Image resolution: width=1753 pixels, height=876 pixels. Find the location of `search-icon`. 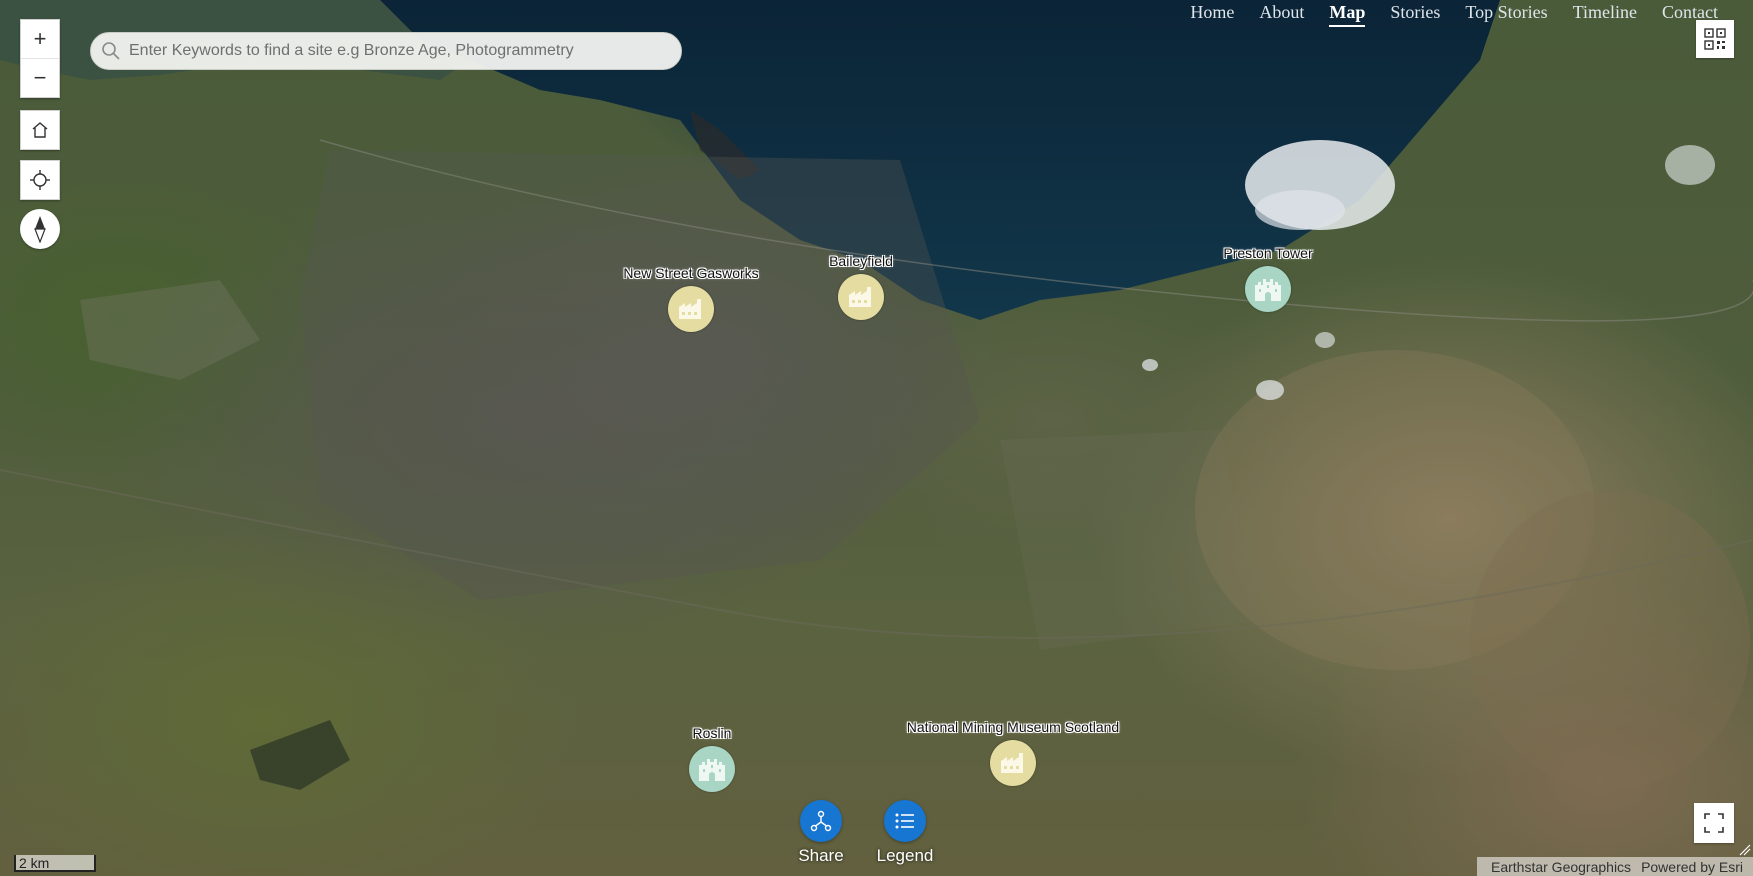

search-icon is located at coordinates (111, 51).